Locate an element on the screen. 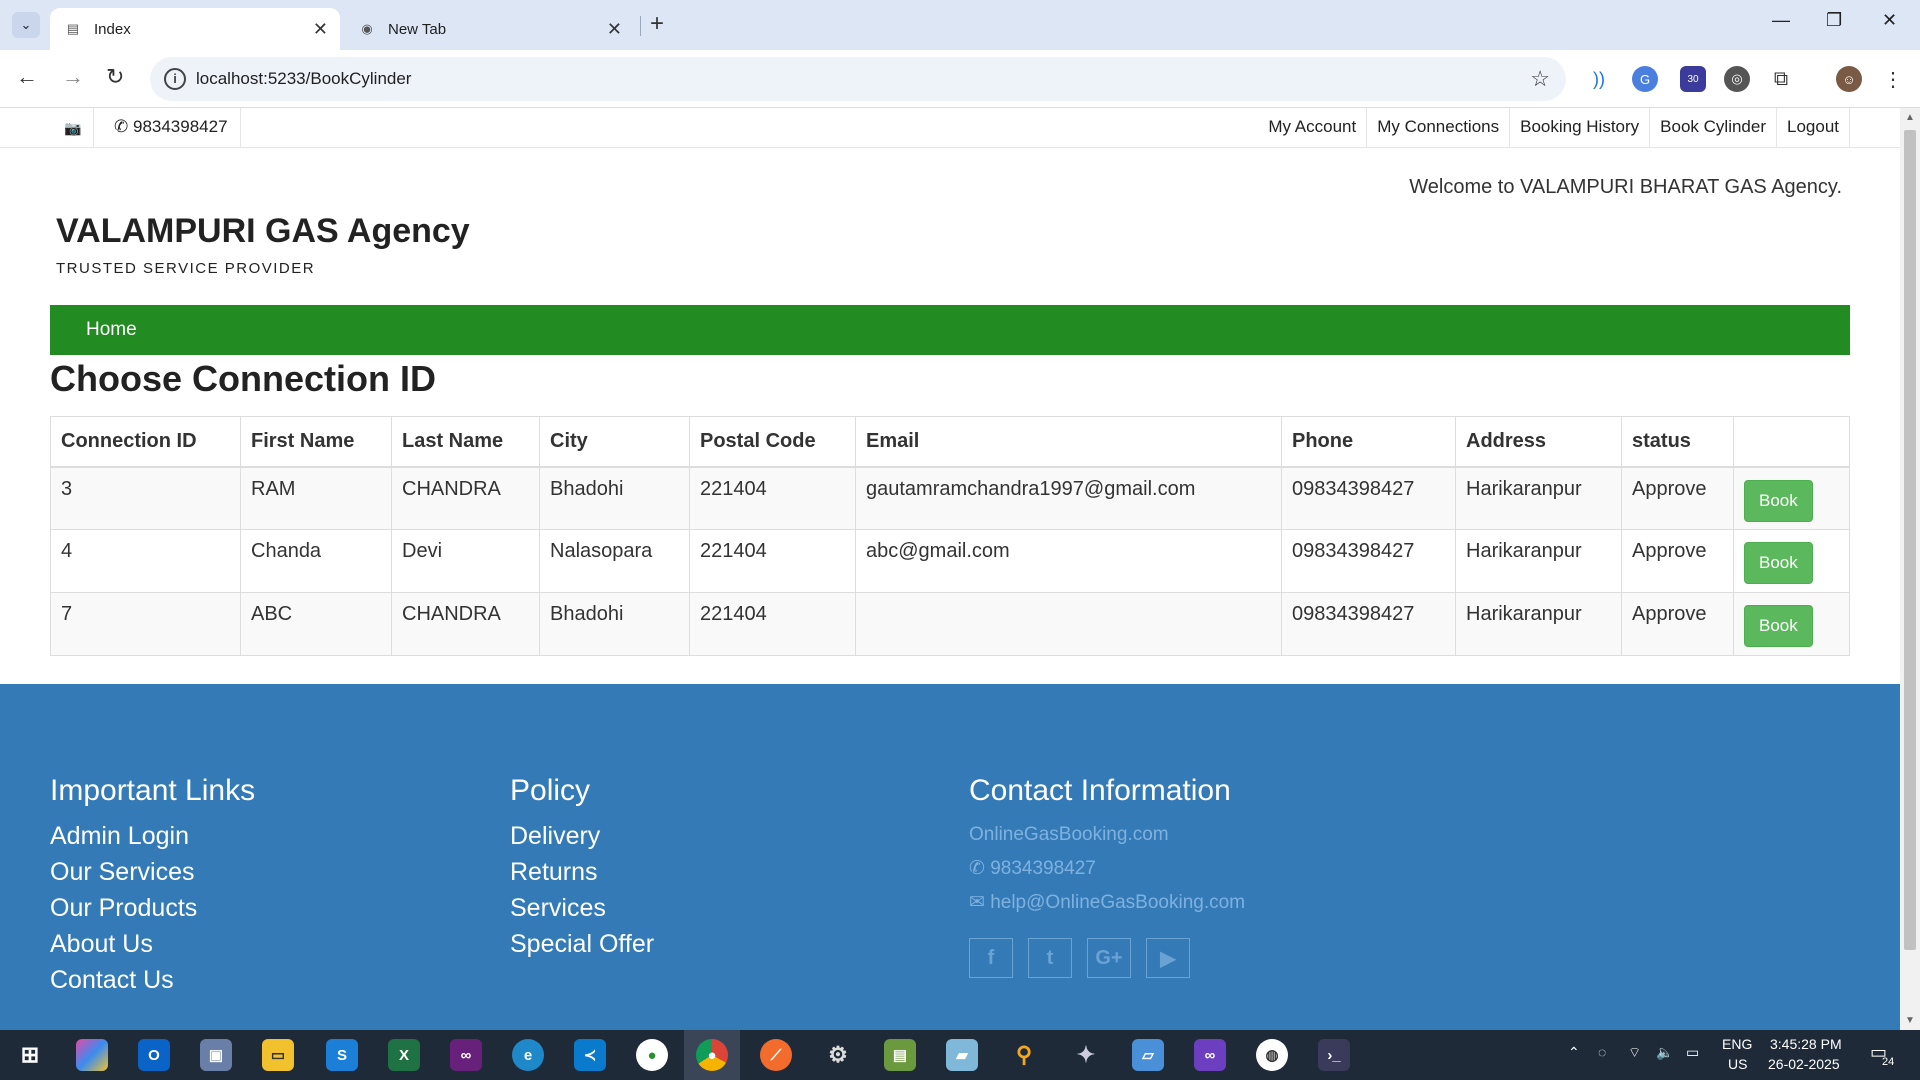 Image resolution: width=1920 pixels, height=1080 pixels. visual-studio-icon: ∞ is located at coordinates (466, 1055).